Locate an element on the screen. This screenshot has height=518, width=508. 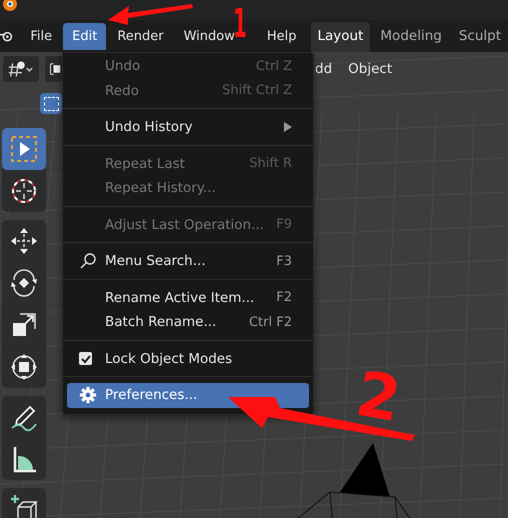
search-icon is located at coordinates (88, 261).